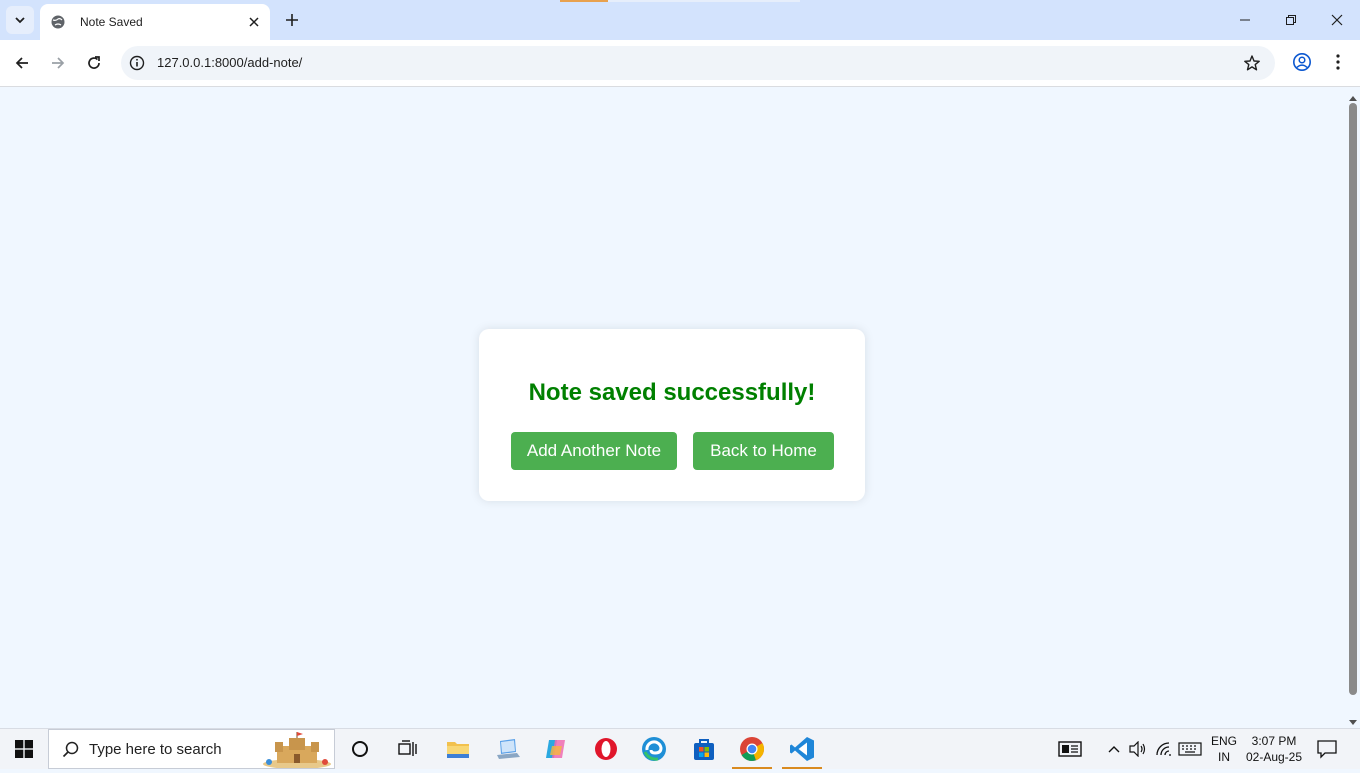  I want to click on address-bar: 127.0.0.1:8000/add-note/, so click(698, 63).